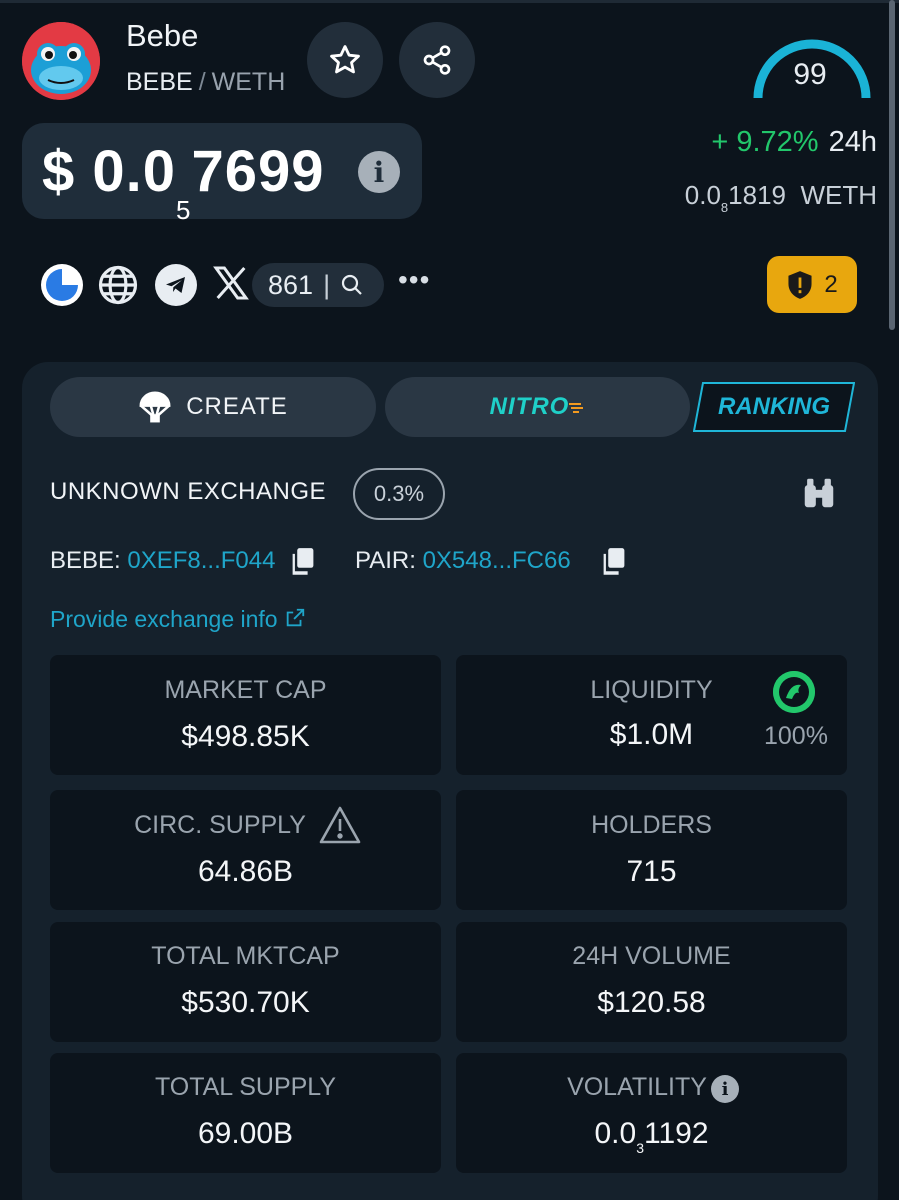 The image size is (899, 1200). What do you see at coordinates (831, 284) in the screenshot?
I see `audit-count: 2` at bounding box center [831, 284].